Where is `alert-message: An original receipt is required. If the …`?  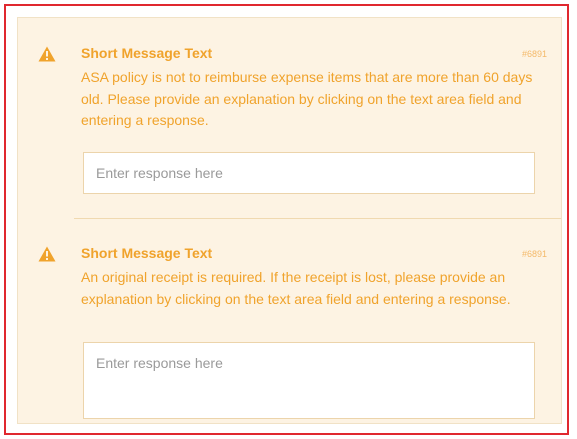 alert-message: An original receipt is required. If the … is located at coordinates (296, 288).